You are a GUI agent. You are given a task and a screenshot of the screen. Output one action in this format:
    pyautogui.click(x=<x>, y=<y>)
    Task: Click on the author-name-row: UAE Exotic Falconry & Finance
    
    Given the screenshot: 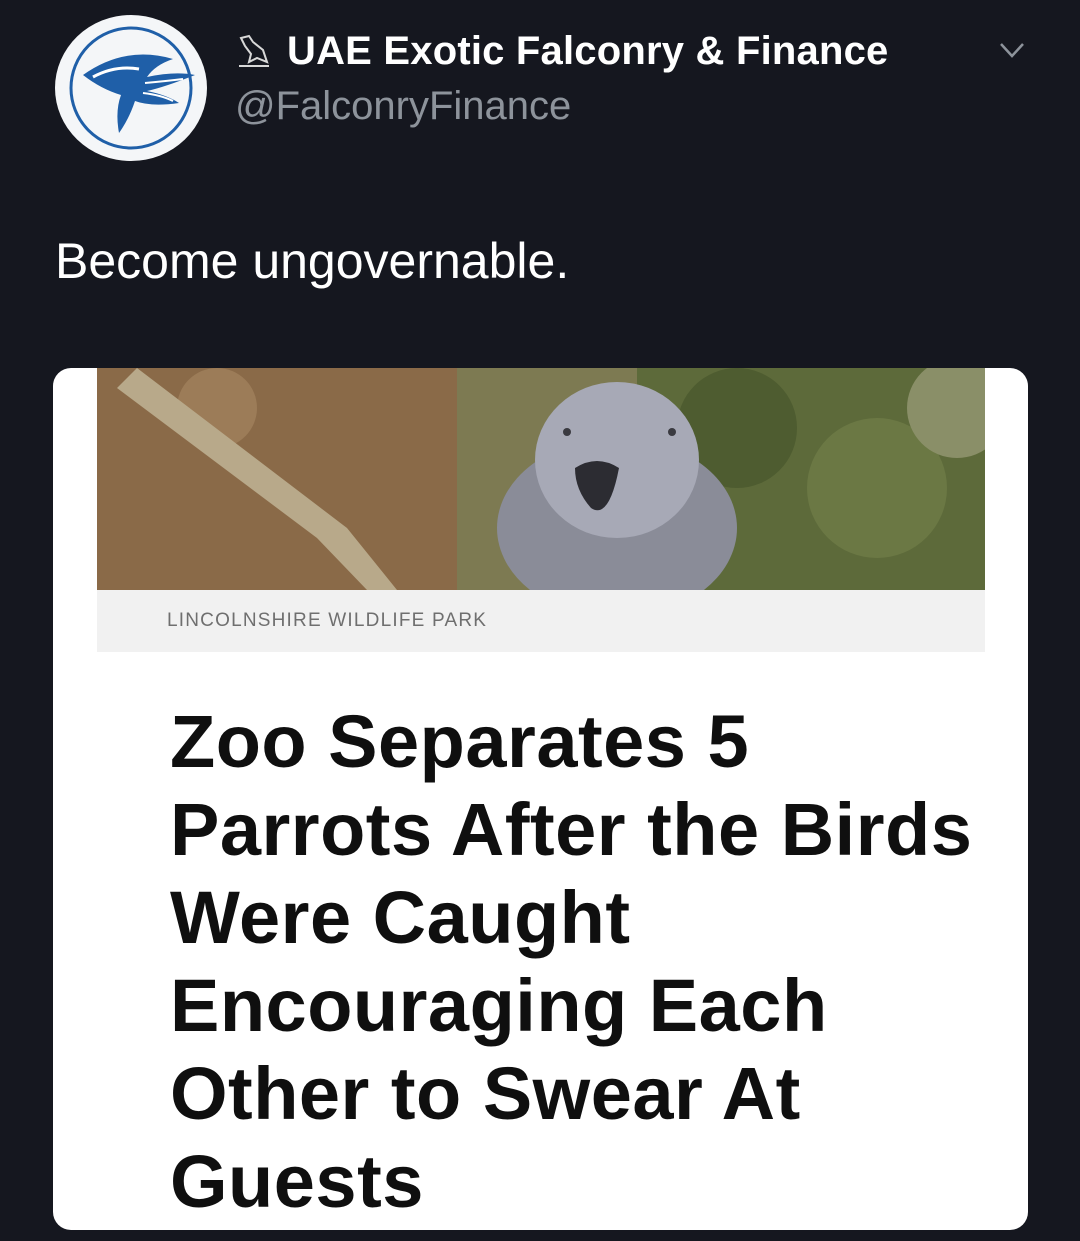 What is the action you would take?
    pyautogui.click(x=562, y=51)
    